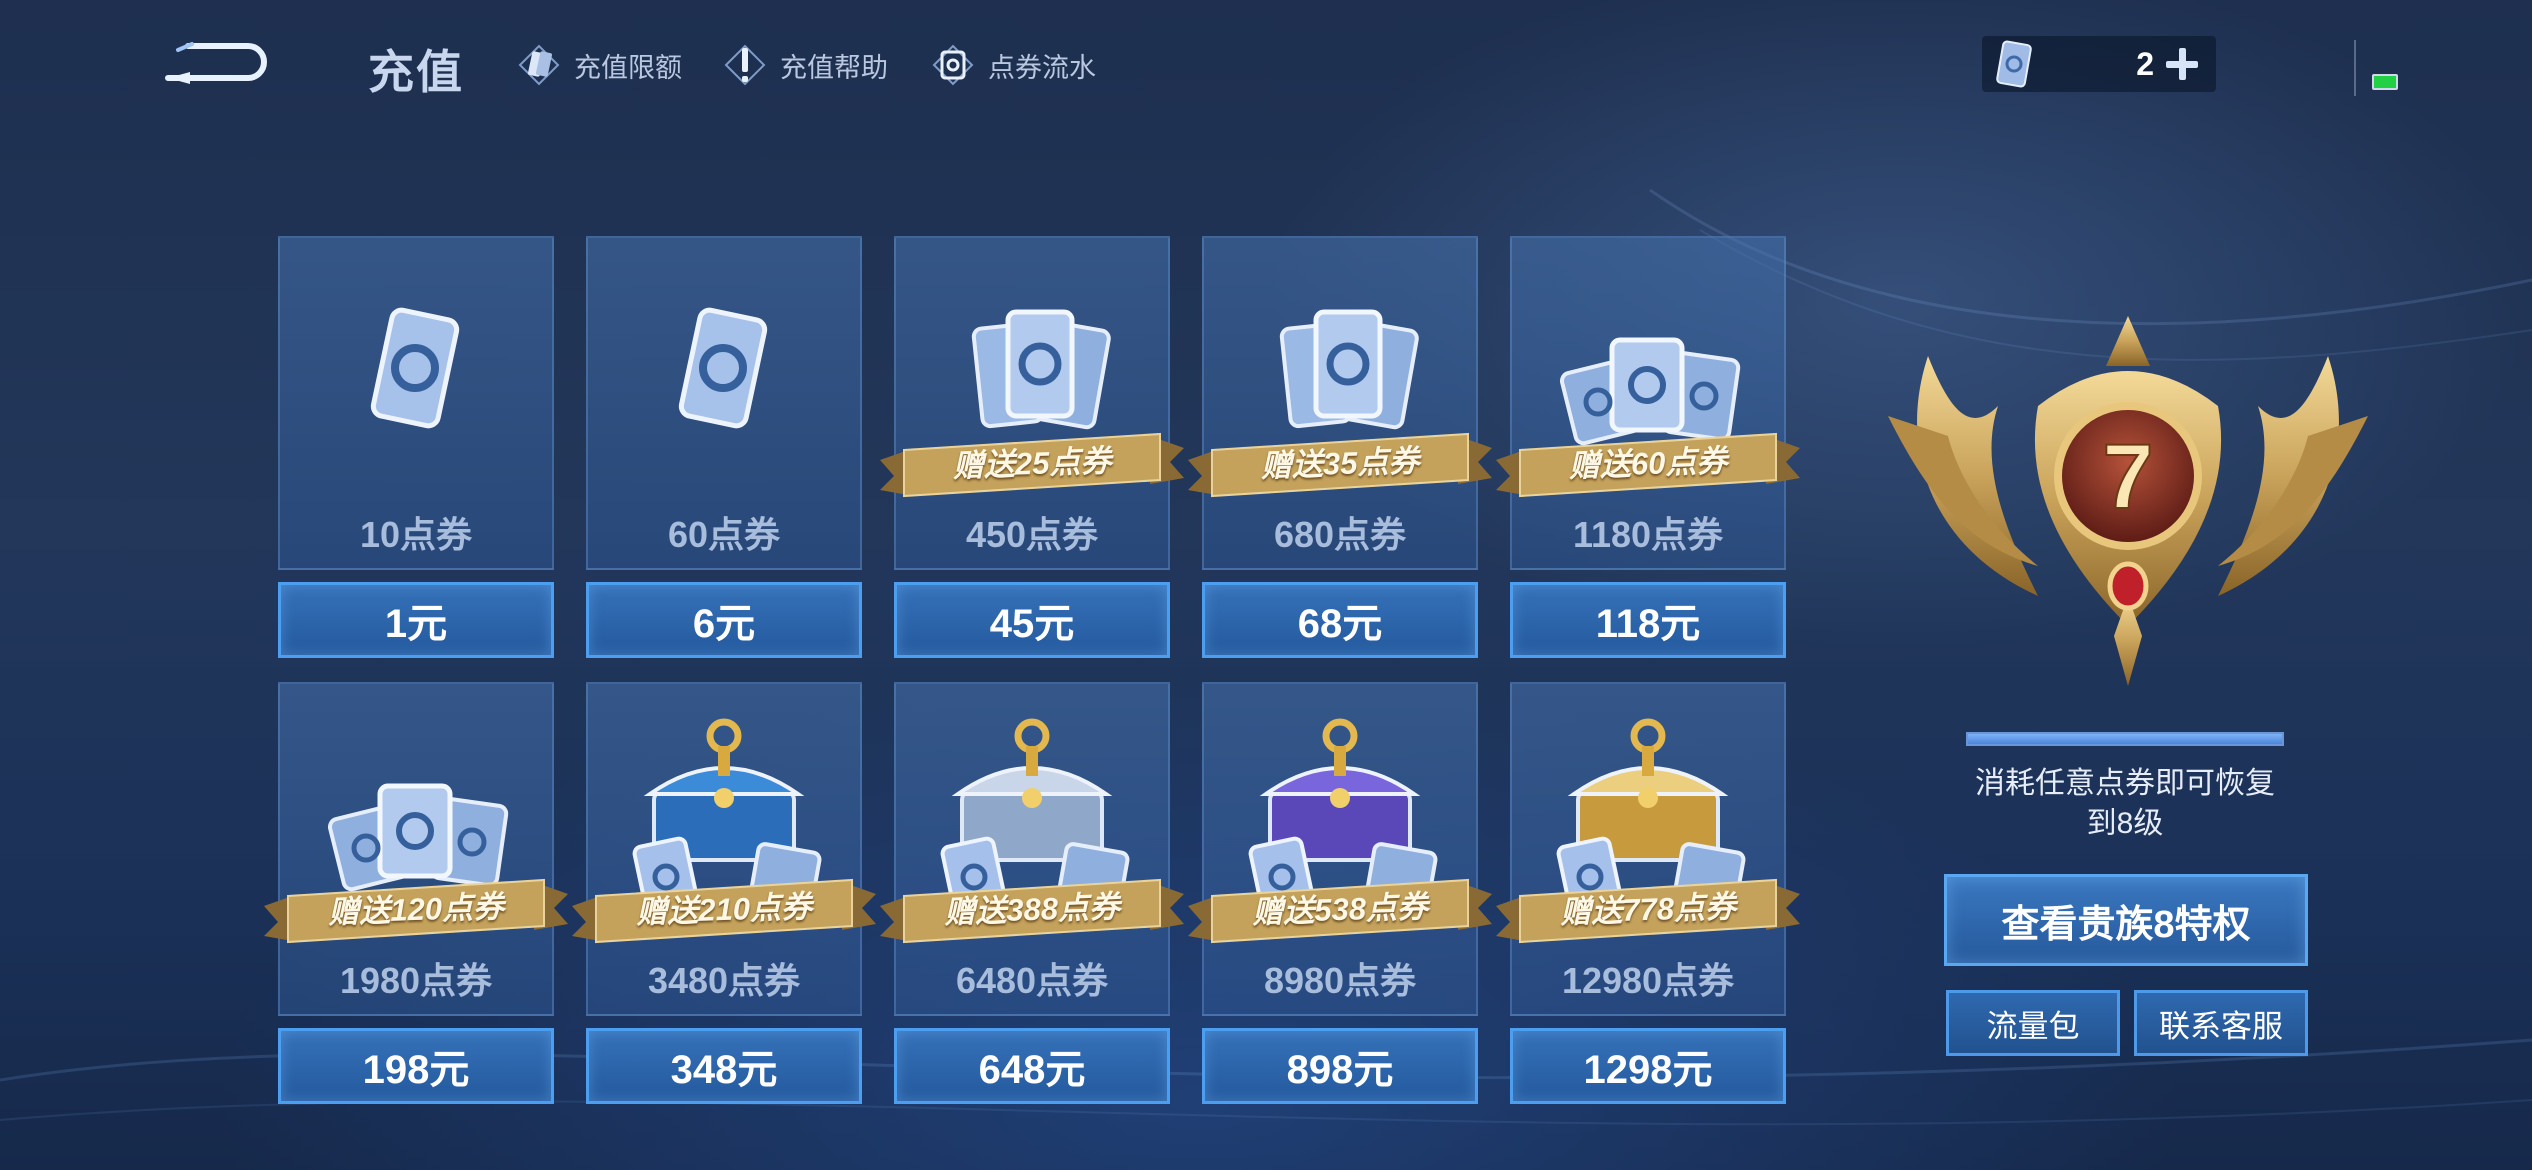 This screenshot has width=2532, height=1170. Describe the element at coordinates (2033, 1023) in the screenshot. I see `data-pack-button: 流量包` at that location.